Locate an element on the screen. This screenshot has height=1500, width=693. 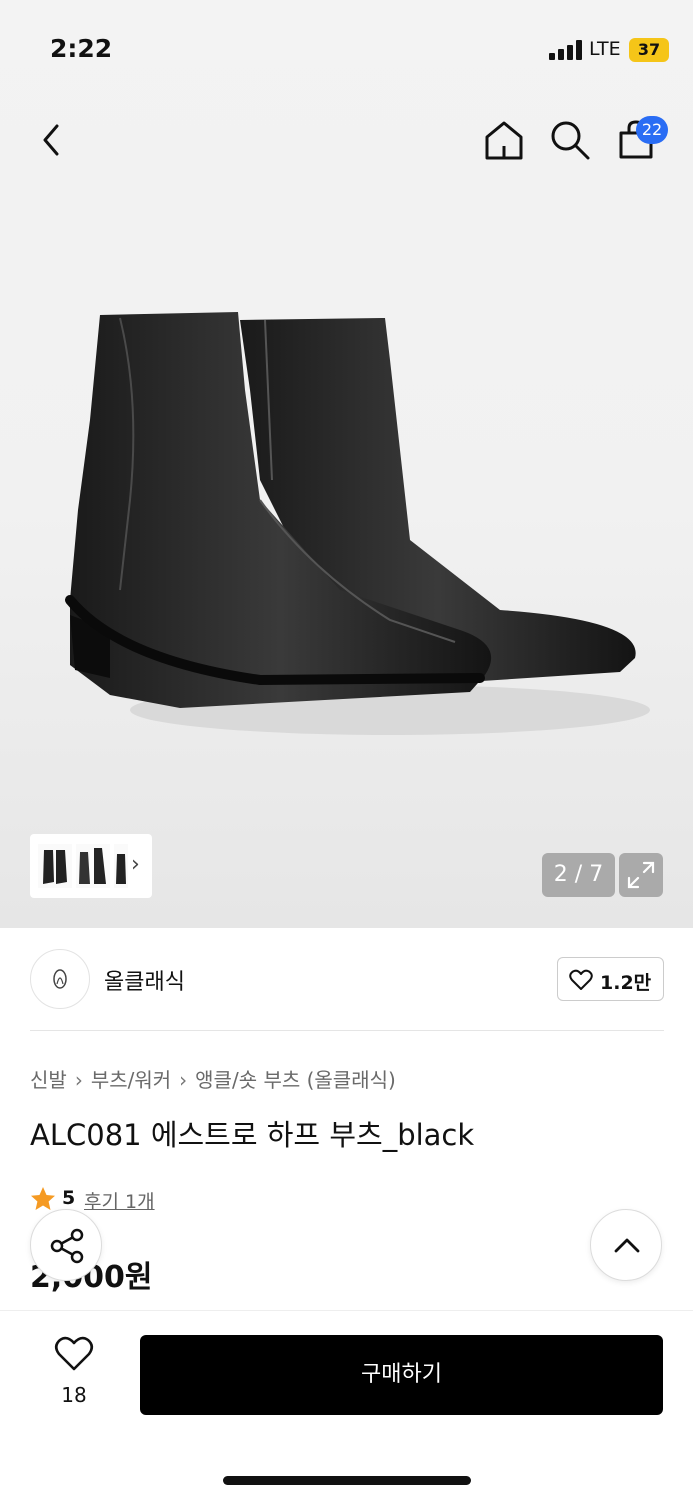
brand-like-button: 1.2만 is located at coordinates (610, 979).